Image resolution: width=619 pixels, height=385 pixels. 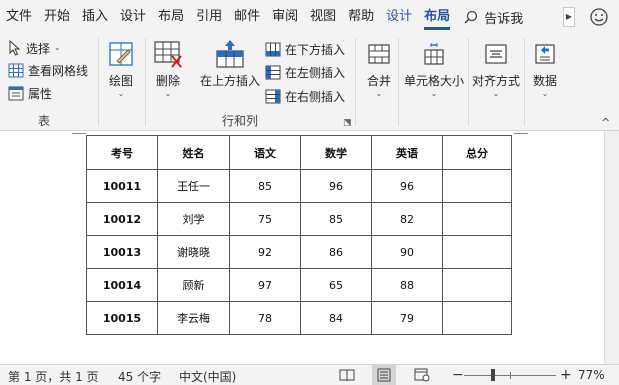 I want to click on tab-references: 引用, so click(x=209, y=17).